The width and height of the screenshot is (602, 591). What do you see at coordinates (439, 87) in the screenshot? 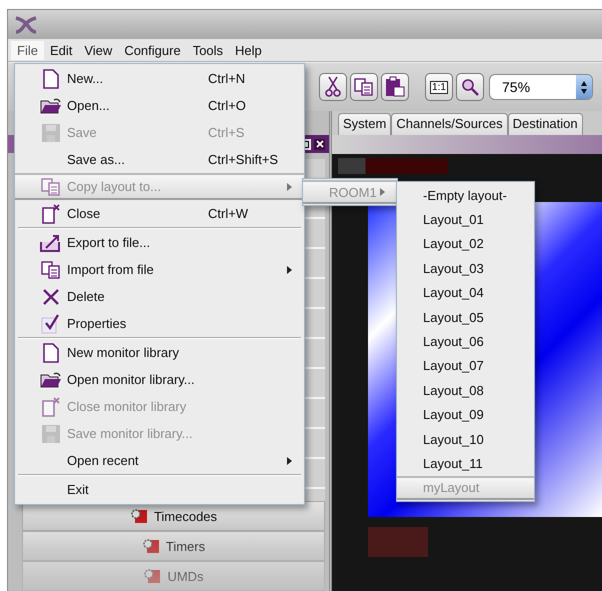
I see `actual-size-button: 1:1` at bounding box center [439, 87].